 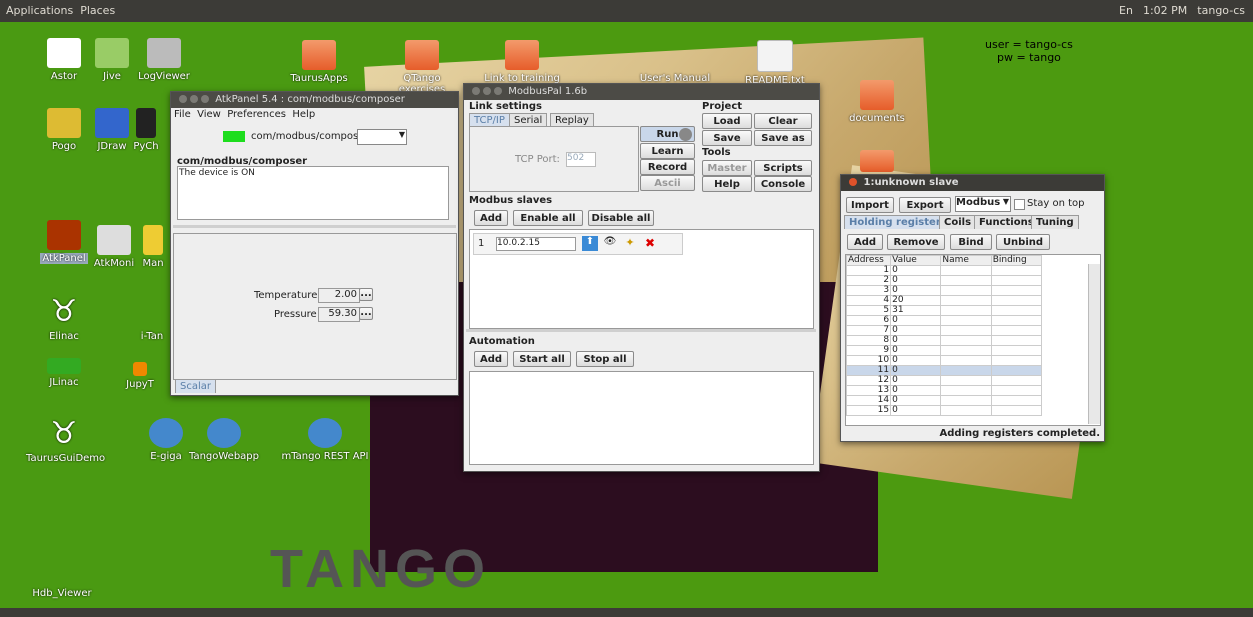 What do you see at coordinates (146, 130) in the screenshot?
I see `pycharm-icon: PyCh` at bounding box center [146, 130].